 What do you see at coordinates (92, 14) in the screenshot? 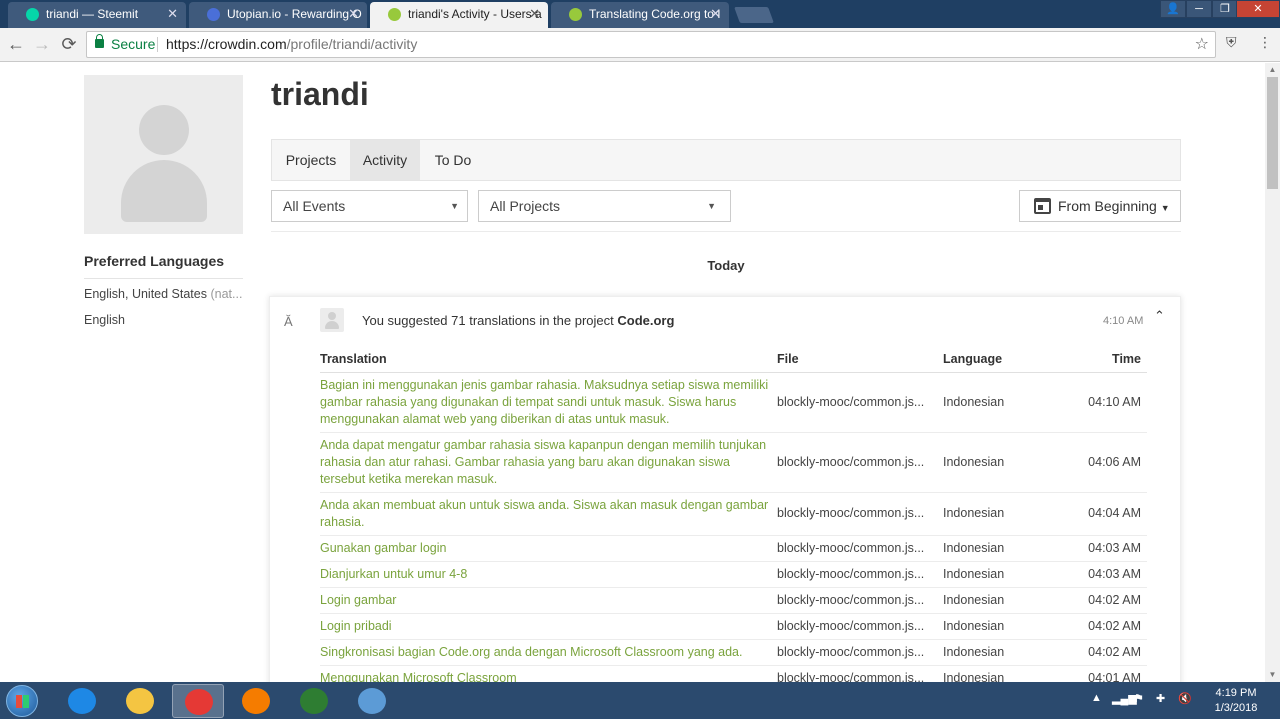
I see `tab-title: triandi — Steemit` at bounding box center [92, 14].